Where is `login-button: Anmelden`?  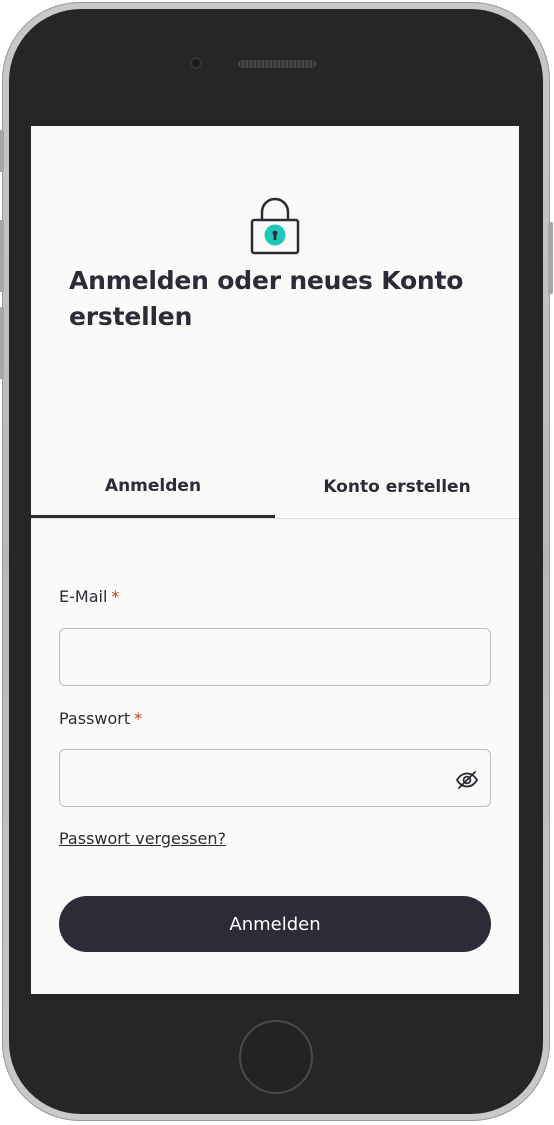 login-button: Anmelden is located at coordinates (275, 924).